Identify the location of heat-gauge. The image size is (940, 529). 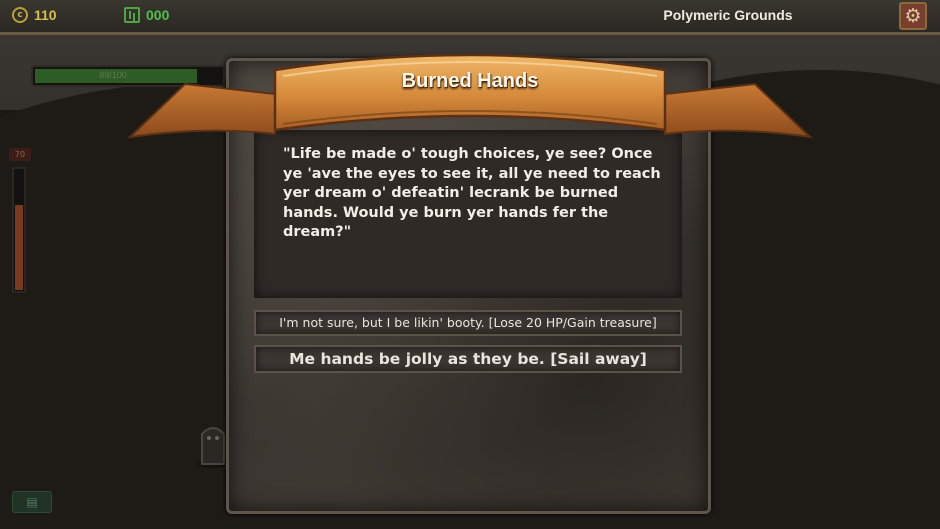
(19, 230).